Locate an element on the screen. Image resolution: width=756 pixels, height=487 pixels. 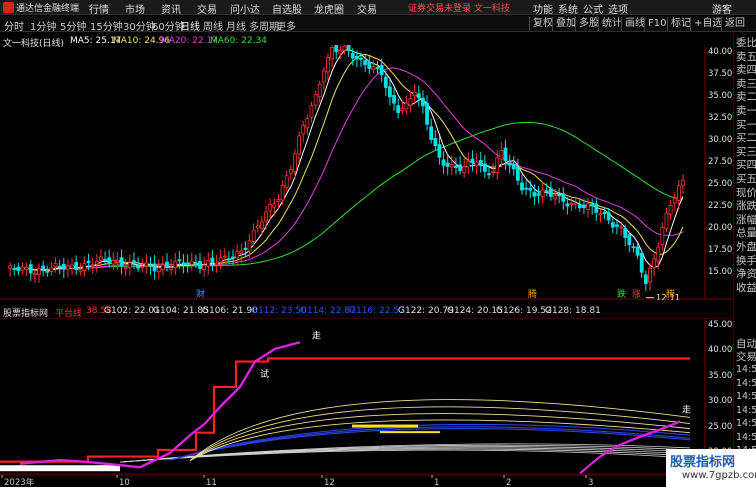
tab-period-weekly: 周线 is located at coordinates (213, 25).